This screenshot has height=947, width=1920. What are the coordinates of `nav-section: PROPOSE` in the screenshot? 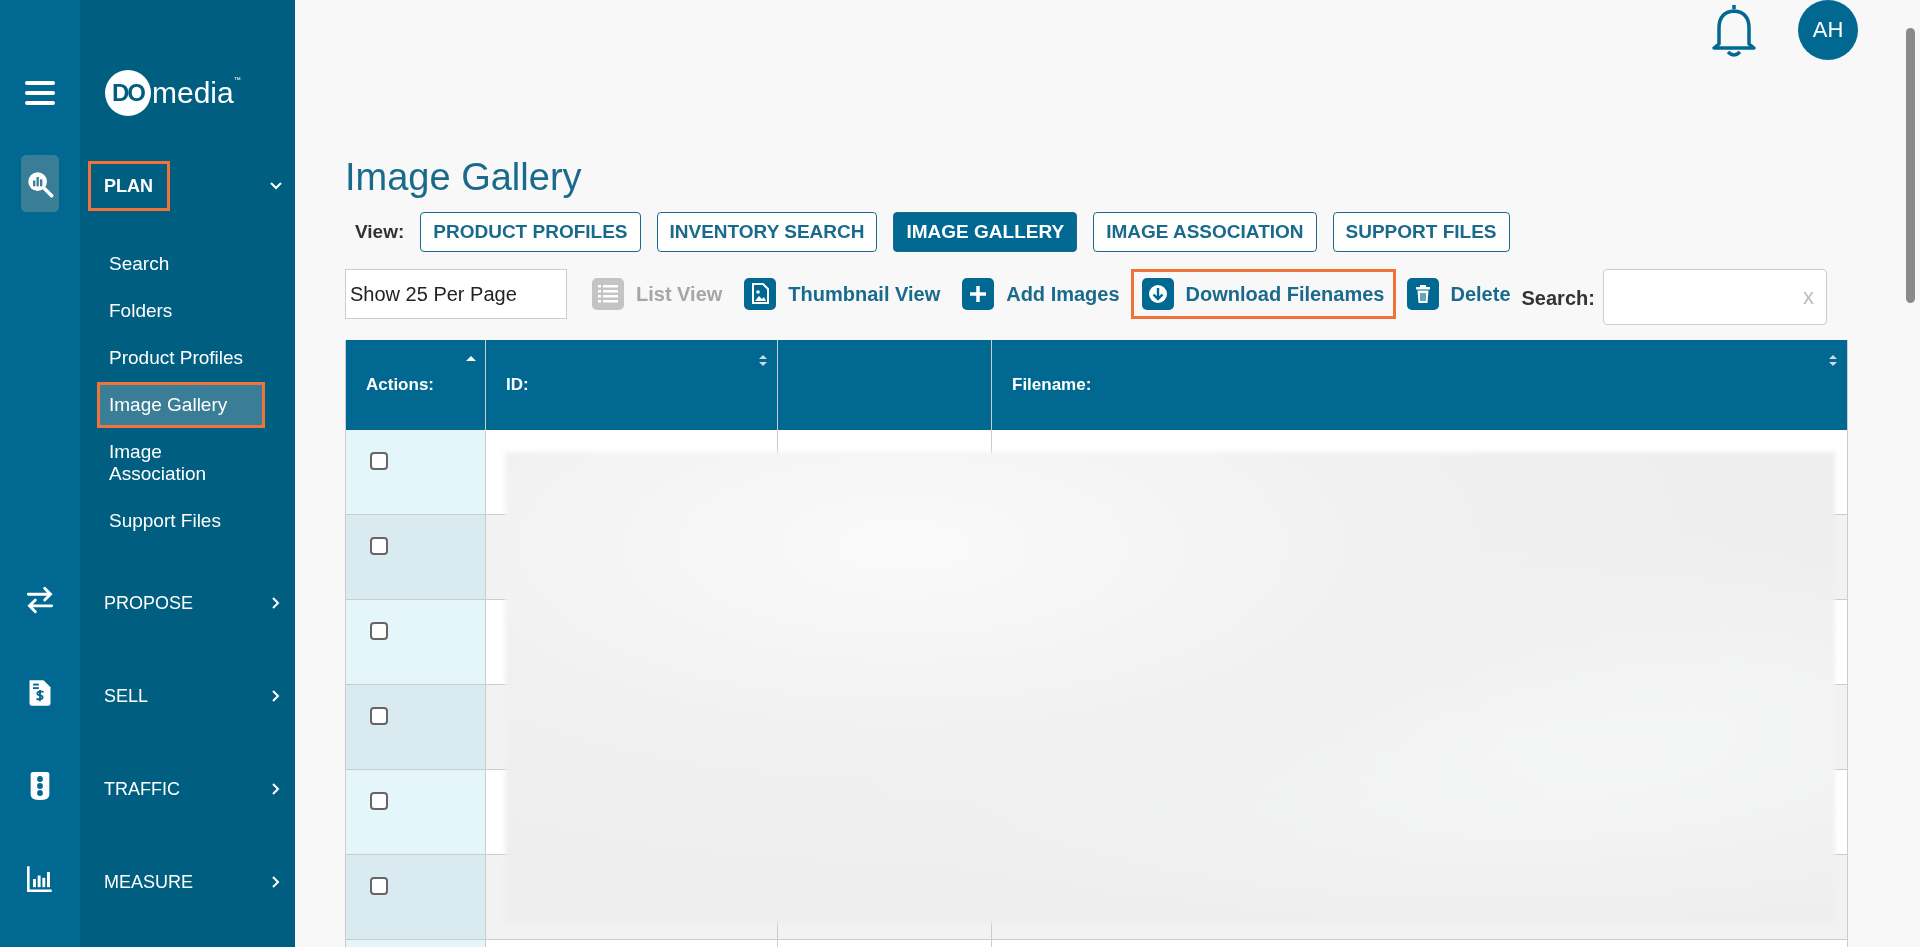 It's located at (149, 602).